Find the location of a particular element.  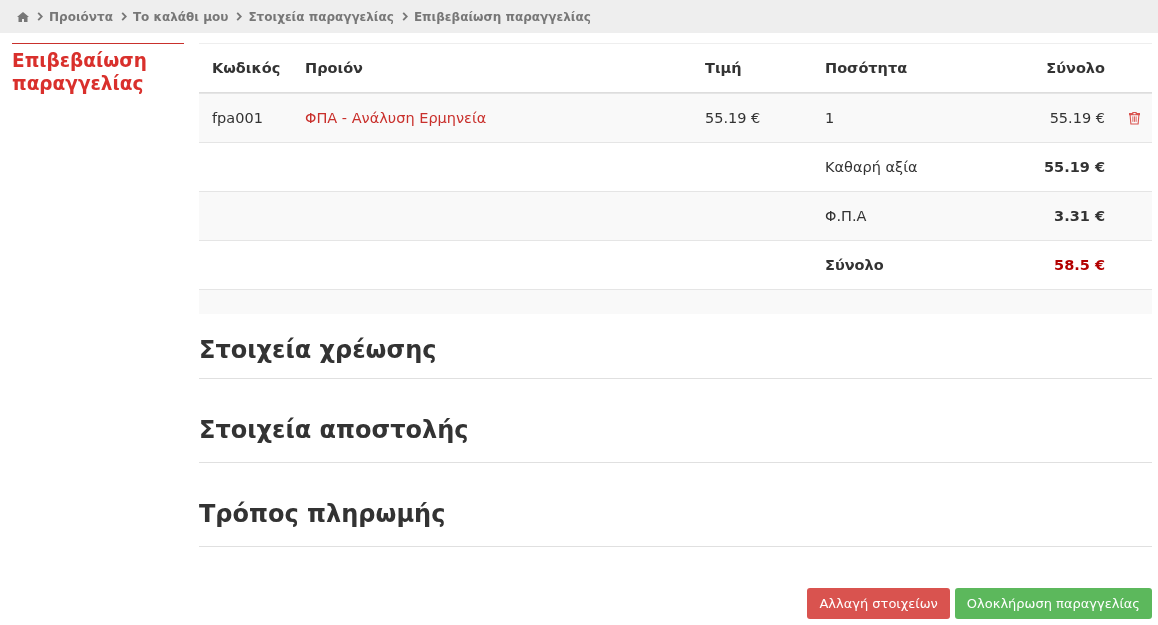

column-header: Κωδικός is located at coordinates (246, 68).